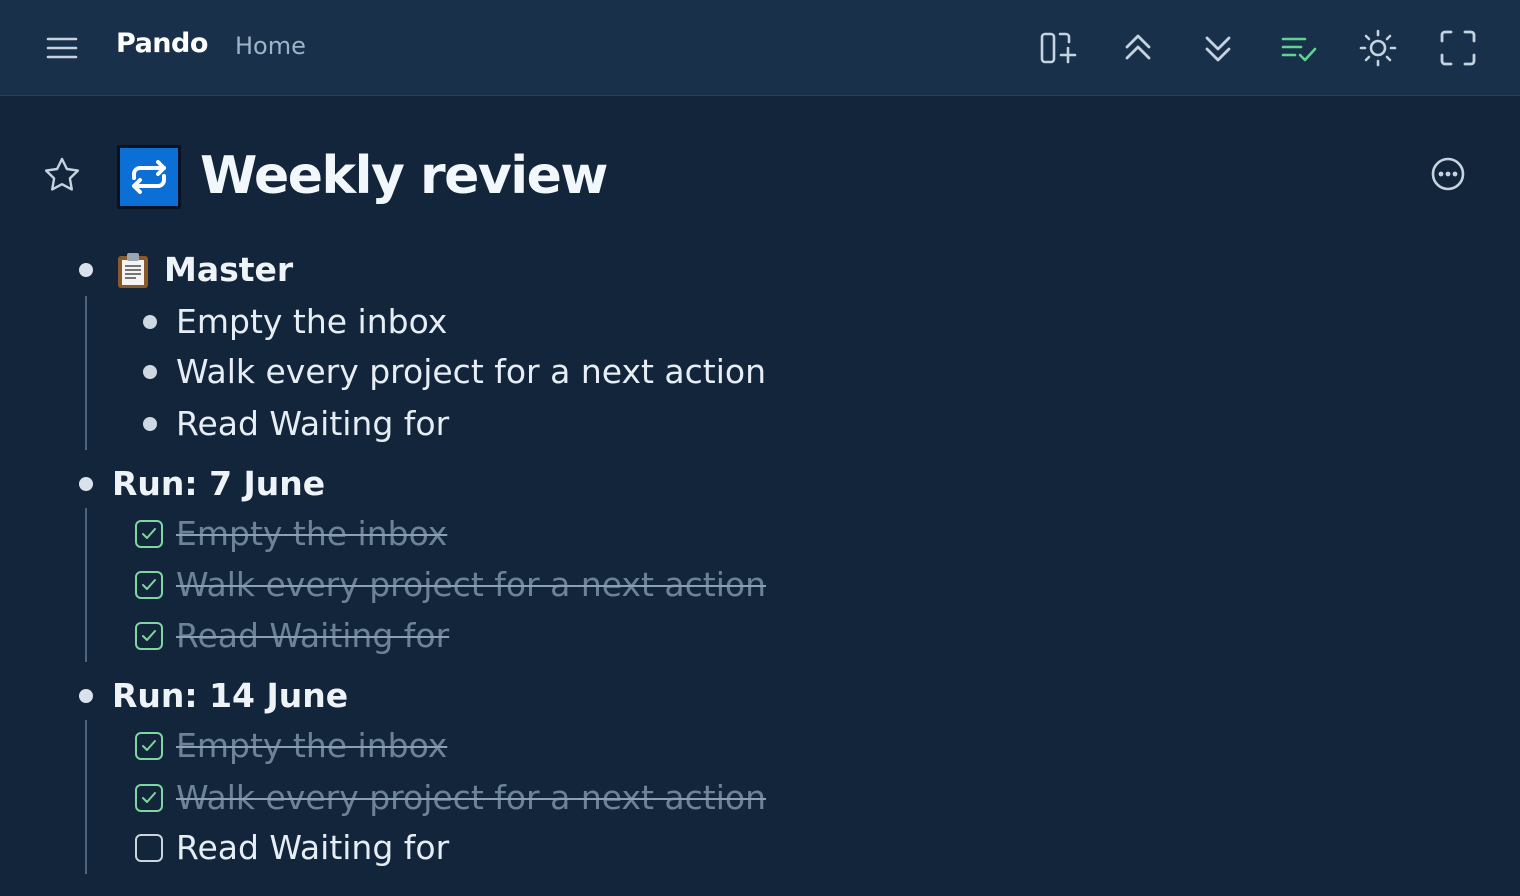 Image resolution: width=1520 pixels, height=896 pixels. I want to click on expand-all-icon, so click(1218, 48).